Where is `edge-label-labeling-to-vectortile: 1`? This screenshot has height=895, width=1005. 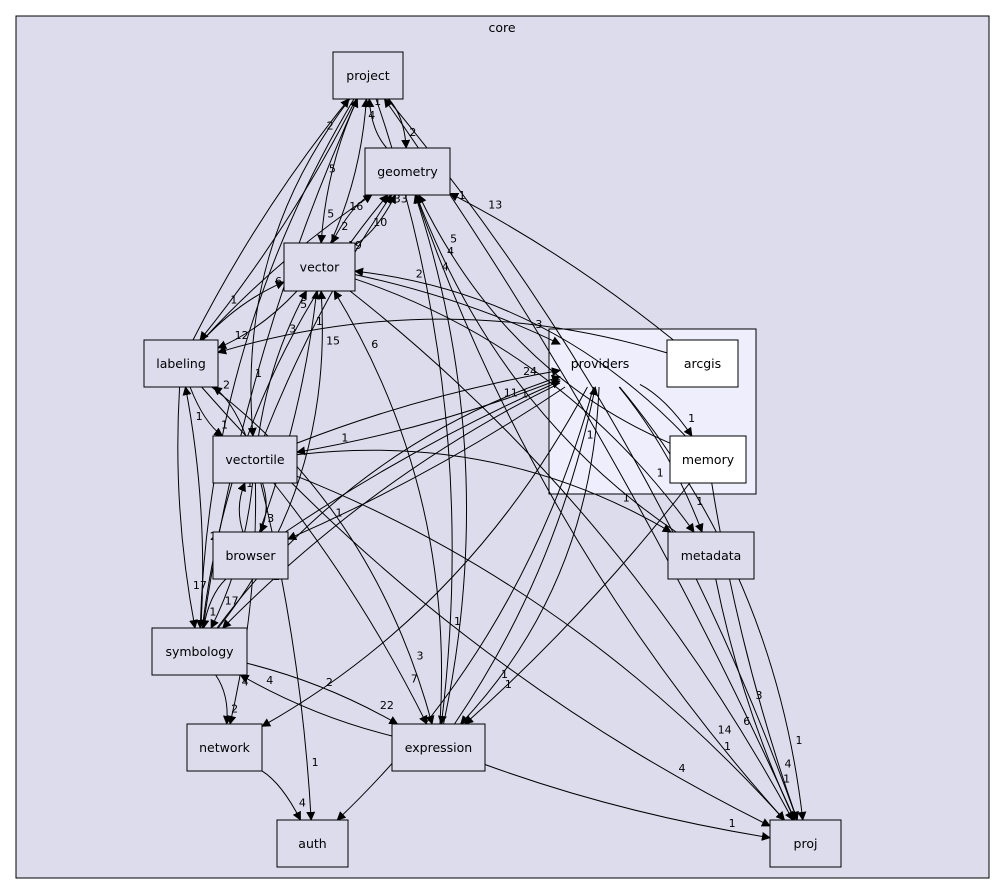 edge-label-labeling-to-vectortile: 1 is located at coordinates (224, 424).